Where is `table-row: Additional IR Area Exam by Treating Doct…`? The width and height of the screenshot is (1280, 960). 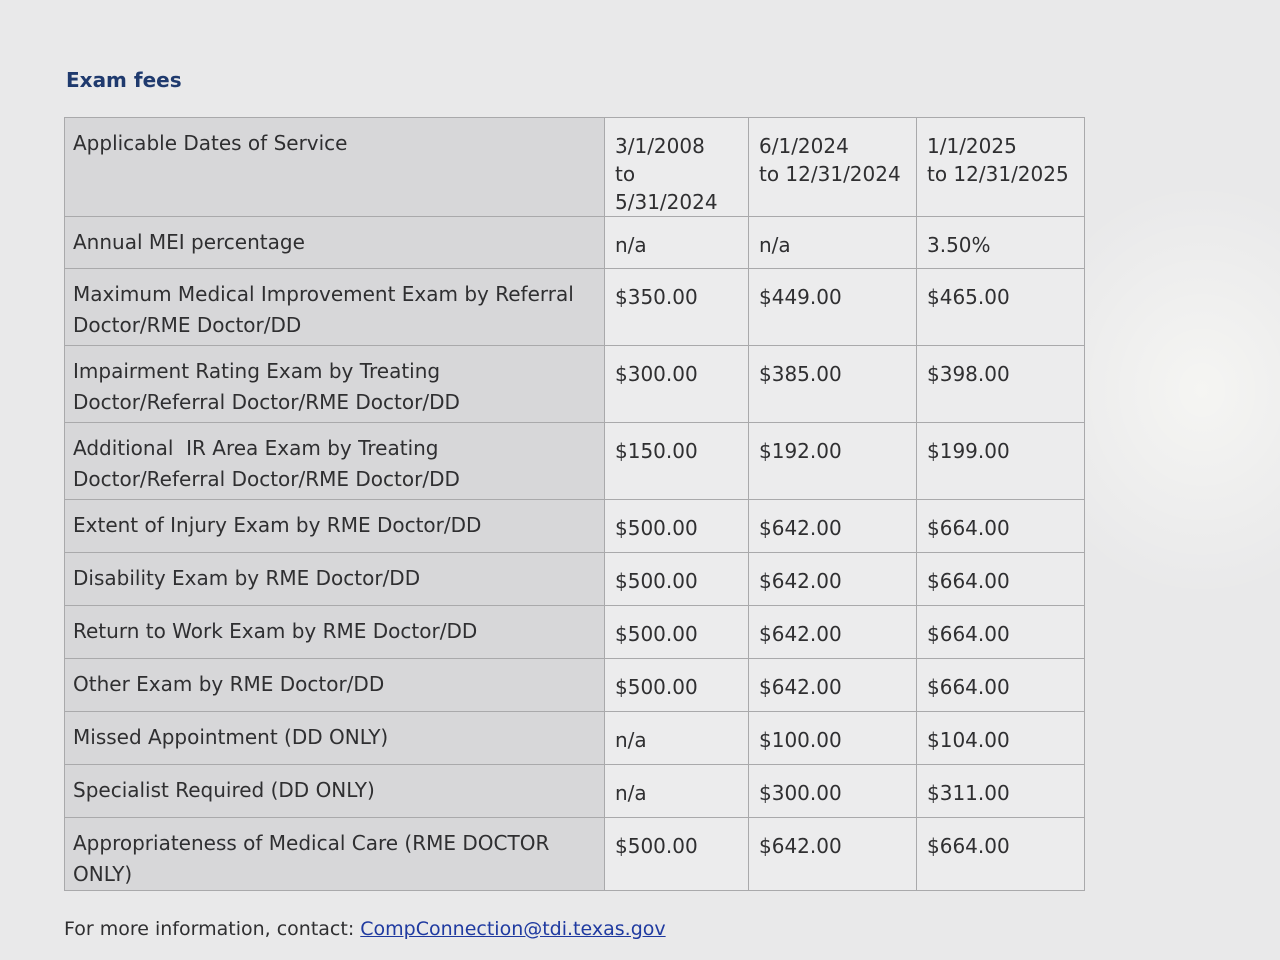 table-row: Additional IR Area Exam by Treating Doct… is located at coordinates (574, 461).